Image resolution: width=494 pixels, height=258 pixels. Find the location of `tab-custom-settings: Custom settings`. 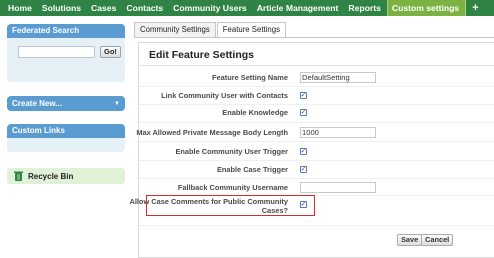

tab-custom-settings: Custom settings is located at coordinates (426, 8).